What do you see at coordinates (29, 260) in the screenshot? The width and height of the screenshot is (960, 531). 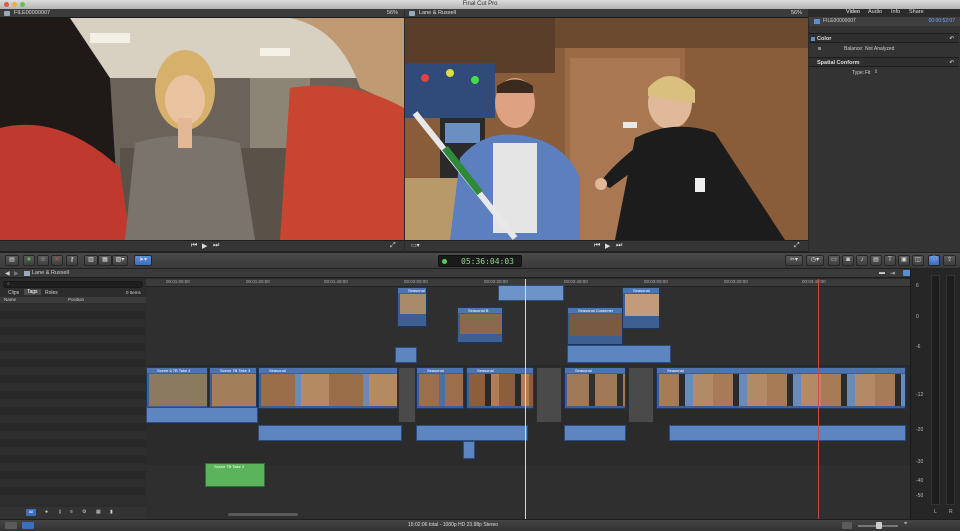 I see `favorite-star-icon: ★` at bounding box center [29, 260].